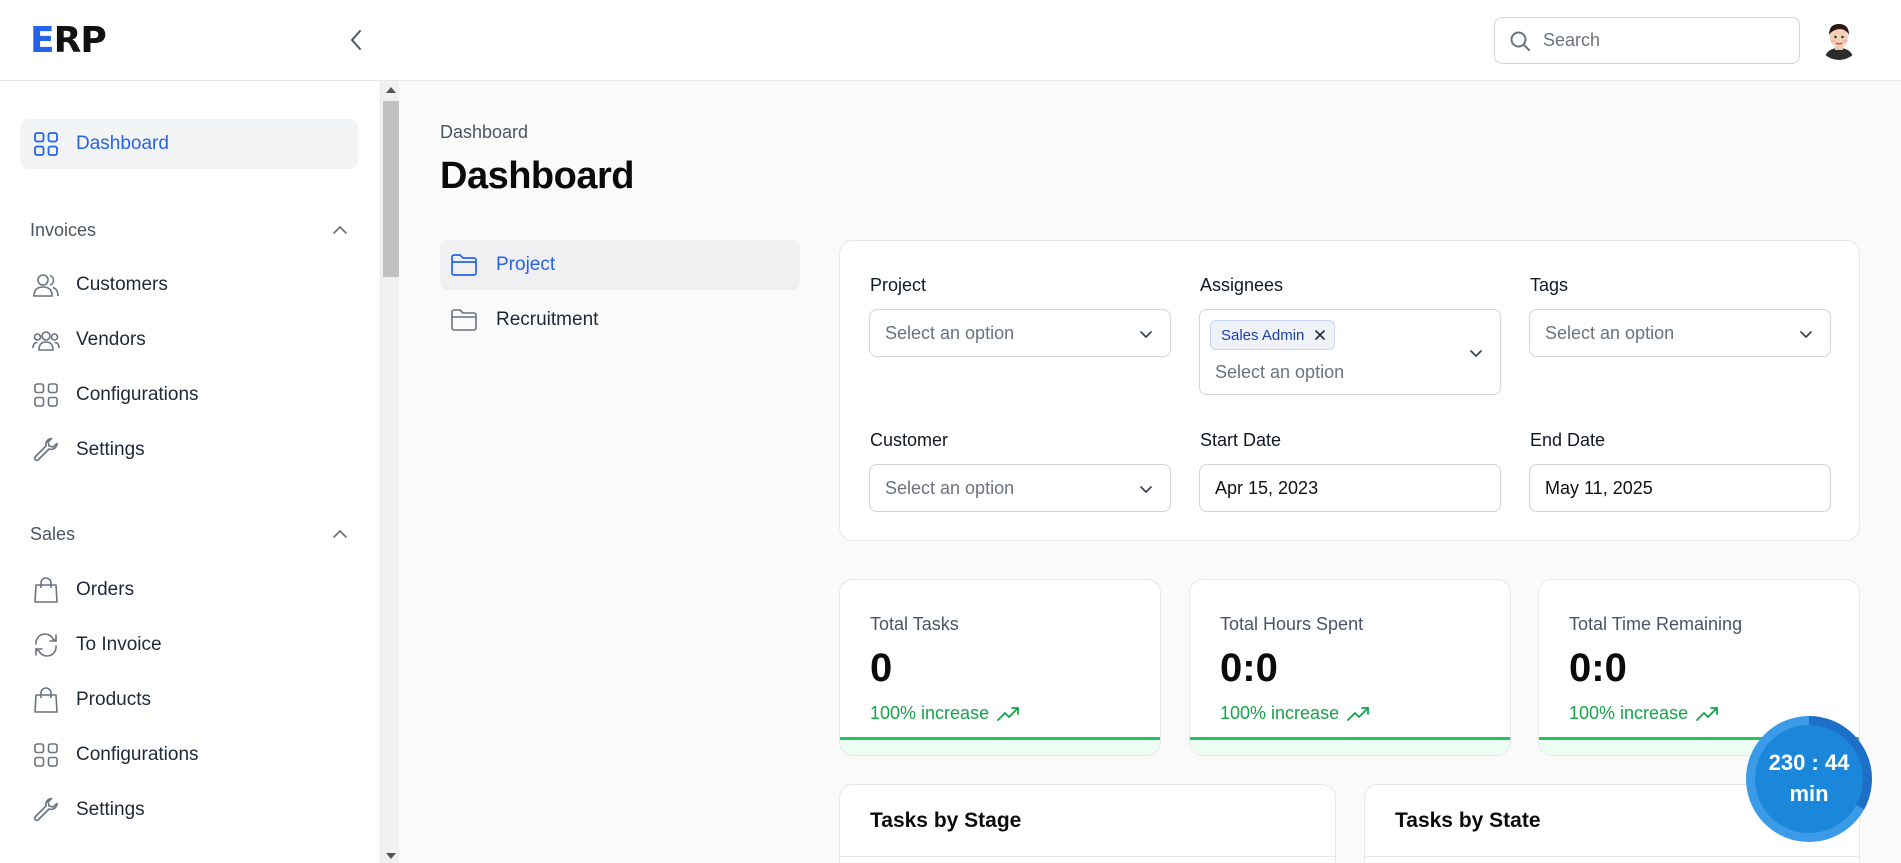 Image resolution: width=1901 pixels, height=863 pixels. What do you see at coordinates (1087, 823) in the screenshot?
I see `chart-card-tasks-by-stage: Tasks by Stage` at bounding box center [1087, 823].